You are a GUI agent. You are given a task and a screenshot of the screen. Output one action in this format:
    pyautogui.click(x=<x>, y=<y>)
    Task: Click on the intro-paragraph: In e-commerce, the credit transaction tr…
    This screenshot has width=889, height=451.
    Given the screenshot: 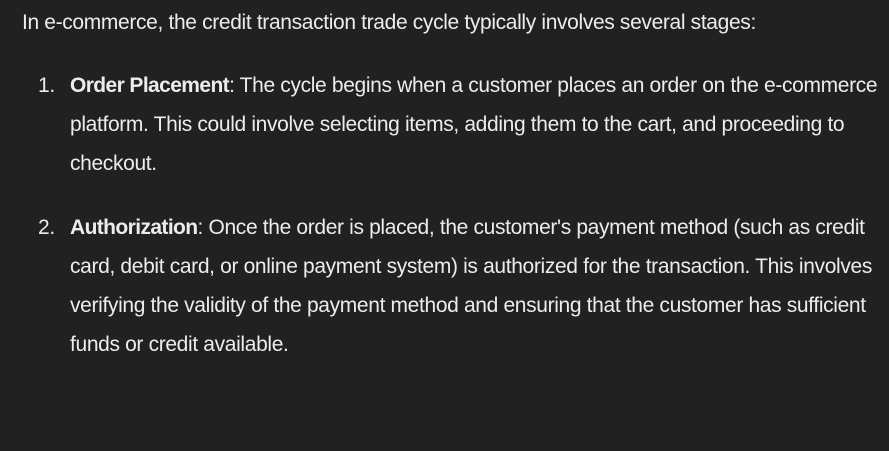 What is the action you would take?
    pyautogui.click(x=389, y=22)
    